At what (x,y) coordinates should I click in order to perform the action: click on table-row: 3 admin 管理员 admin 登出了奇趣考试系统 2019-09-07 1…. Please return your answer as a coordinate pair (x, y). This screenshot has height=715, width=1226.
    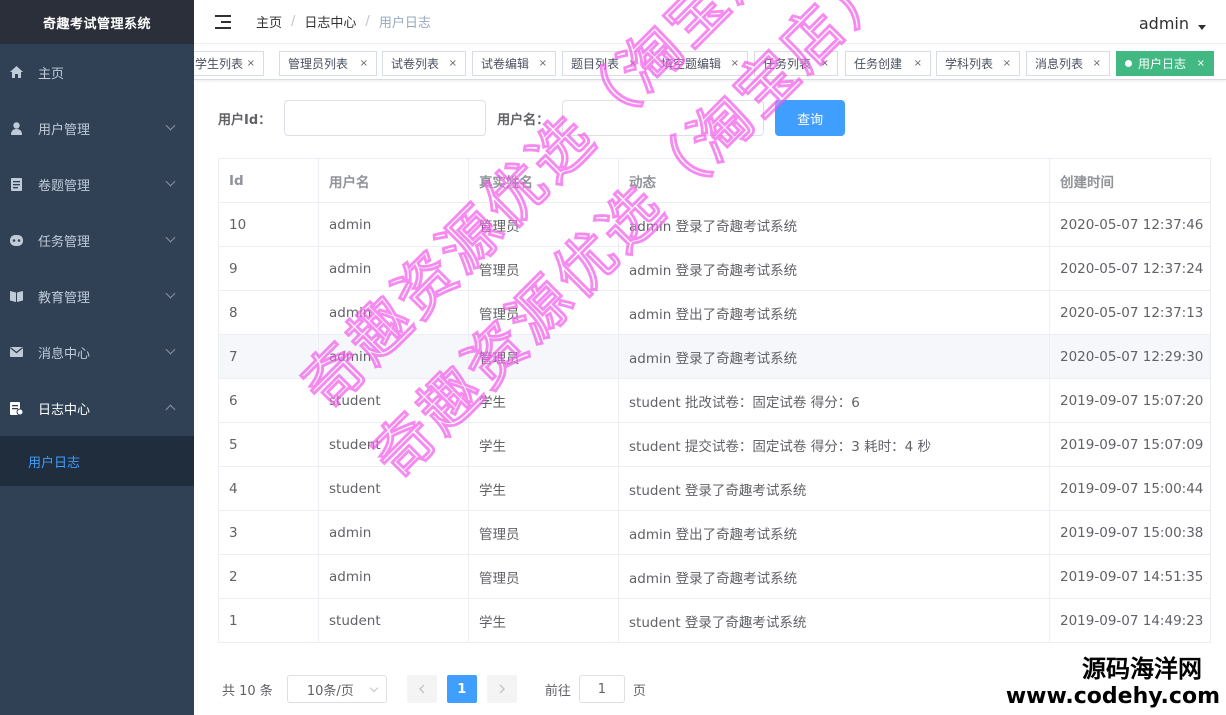
    Looking at the image, I should click on (714, 532).